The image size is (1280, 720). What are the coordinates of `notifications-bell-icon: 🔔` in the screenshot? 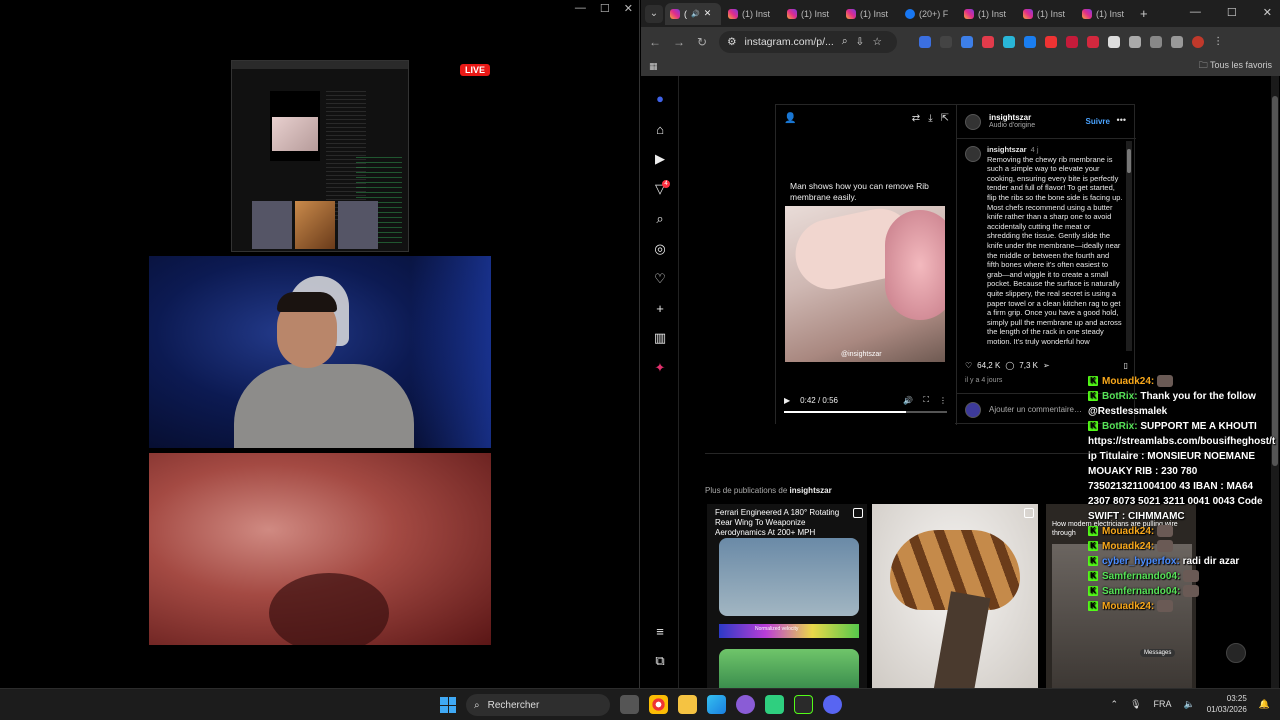 It's located at (1264, 704).